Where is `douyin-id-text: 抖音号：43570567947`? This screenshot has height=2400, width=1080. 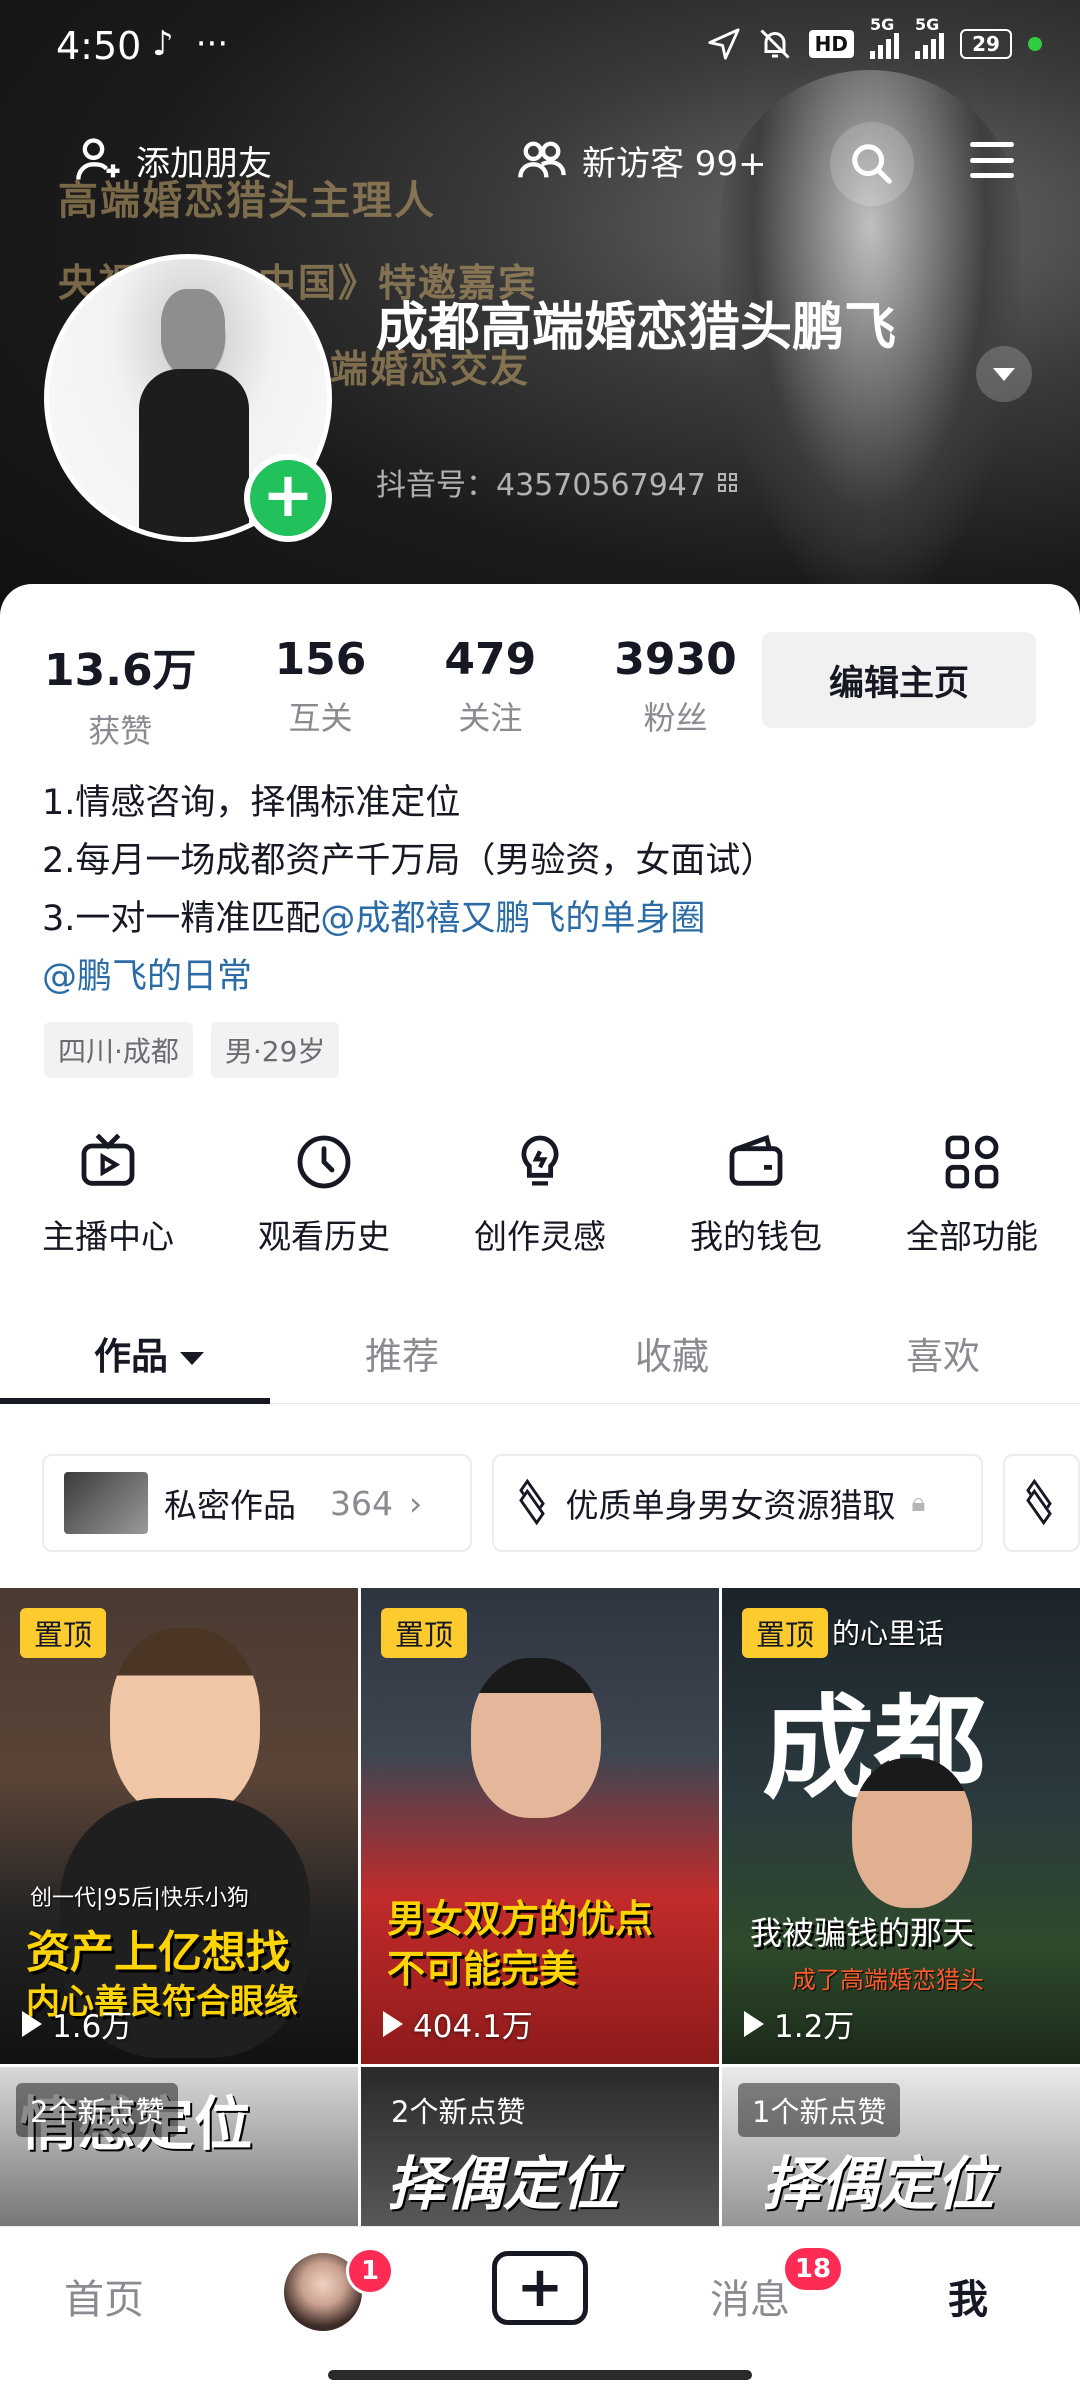
douyin-id-text: 抖音号：43570567947 is located at coordinates (541, 485).